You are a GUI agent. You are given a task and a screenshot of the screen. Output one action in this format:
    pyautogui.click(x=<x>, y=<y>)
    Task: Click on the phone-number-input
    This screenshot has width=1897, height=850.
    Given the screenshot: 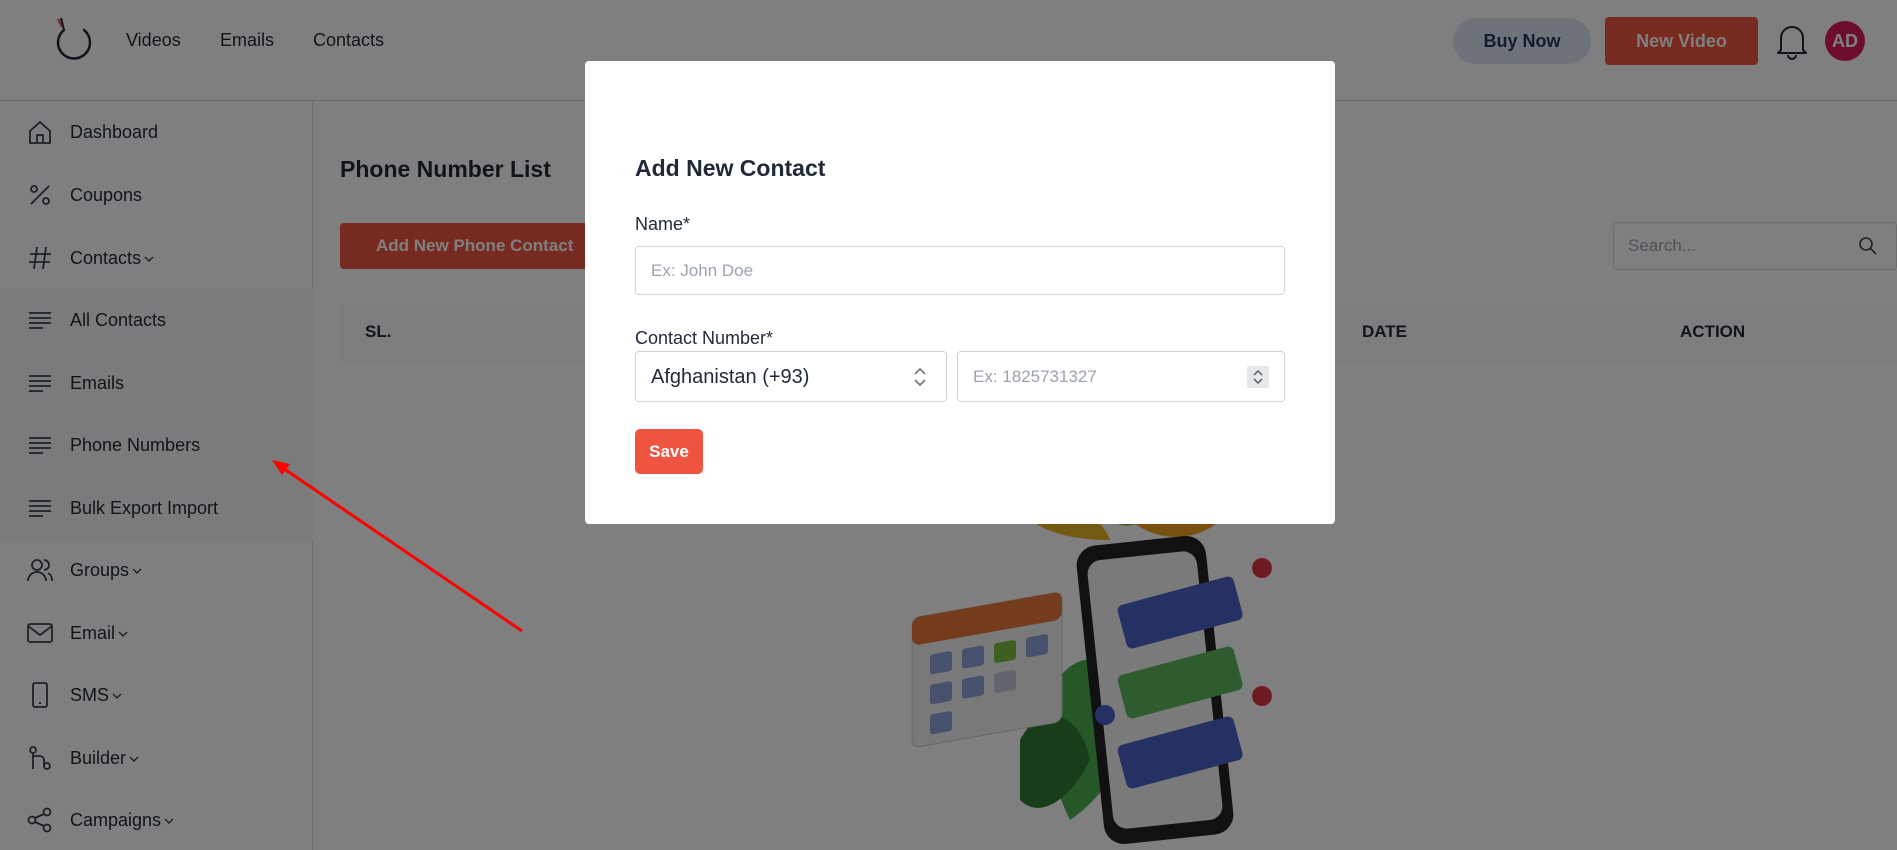 What is the action you would take?
    pyautogui.click(x=1098, y=377)
    